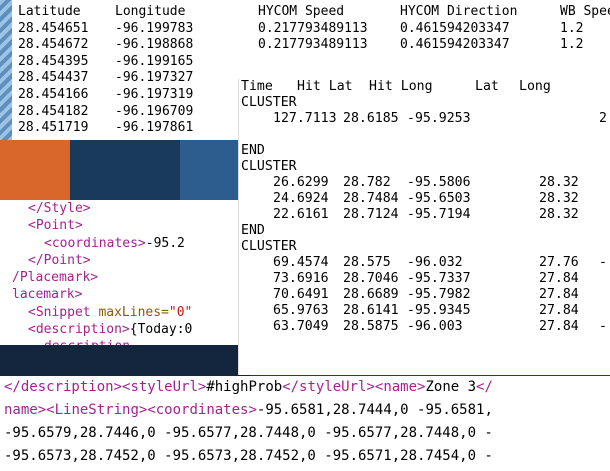 This screenshot has height=471, width=610. Describe the element at coordinates (154, 94) in the screenshot. I see `cell-longitude: -96.197319` at that location.